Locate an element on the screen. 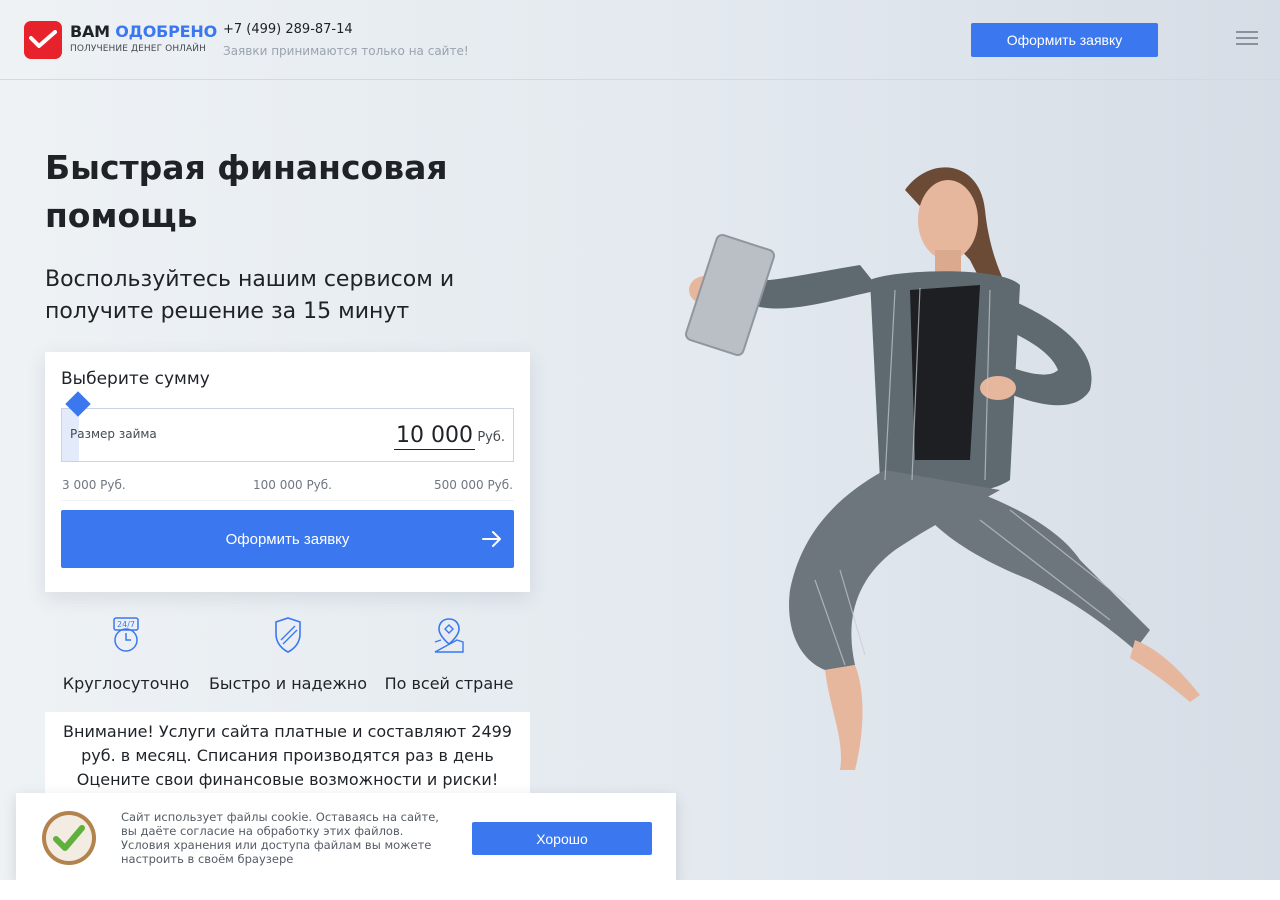 This screenshot has height=900, width=1280. amount-field: Размер займа 10 000 Руб. is located at coordinates (287, 435).